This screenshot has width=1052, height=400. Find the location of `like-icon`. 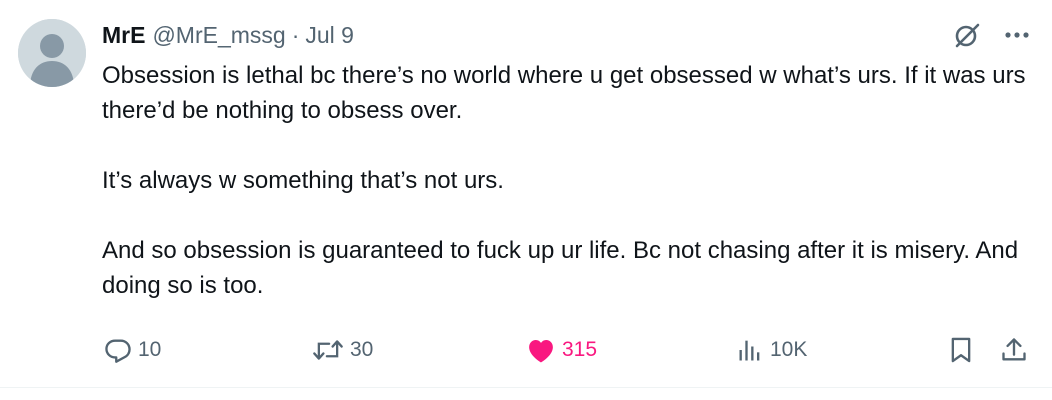

like-icon is located at coordinates (541, 351).